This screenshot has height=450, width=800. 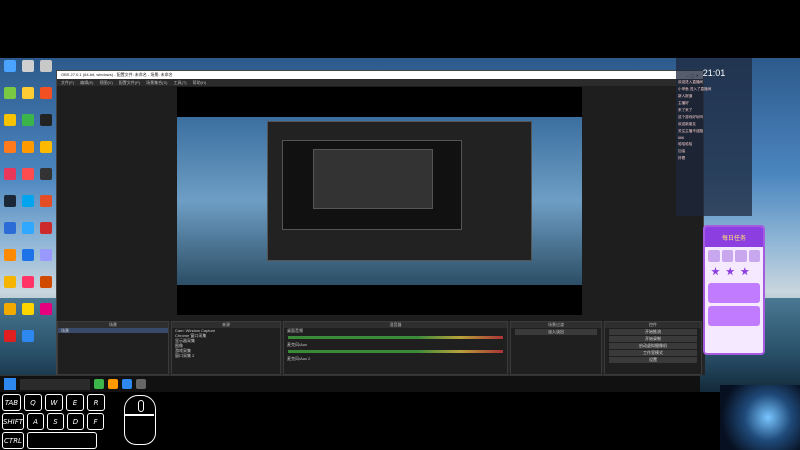 I want to click on chat-message: 关注主播不迷路, so click(x=691, y=131).